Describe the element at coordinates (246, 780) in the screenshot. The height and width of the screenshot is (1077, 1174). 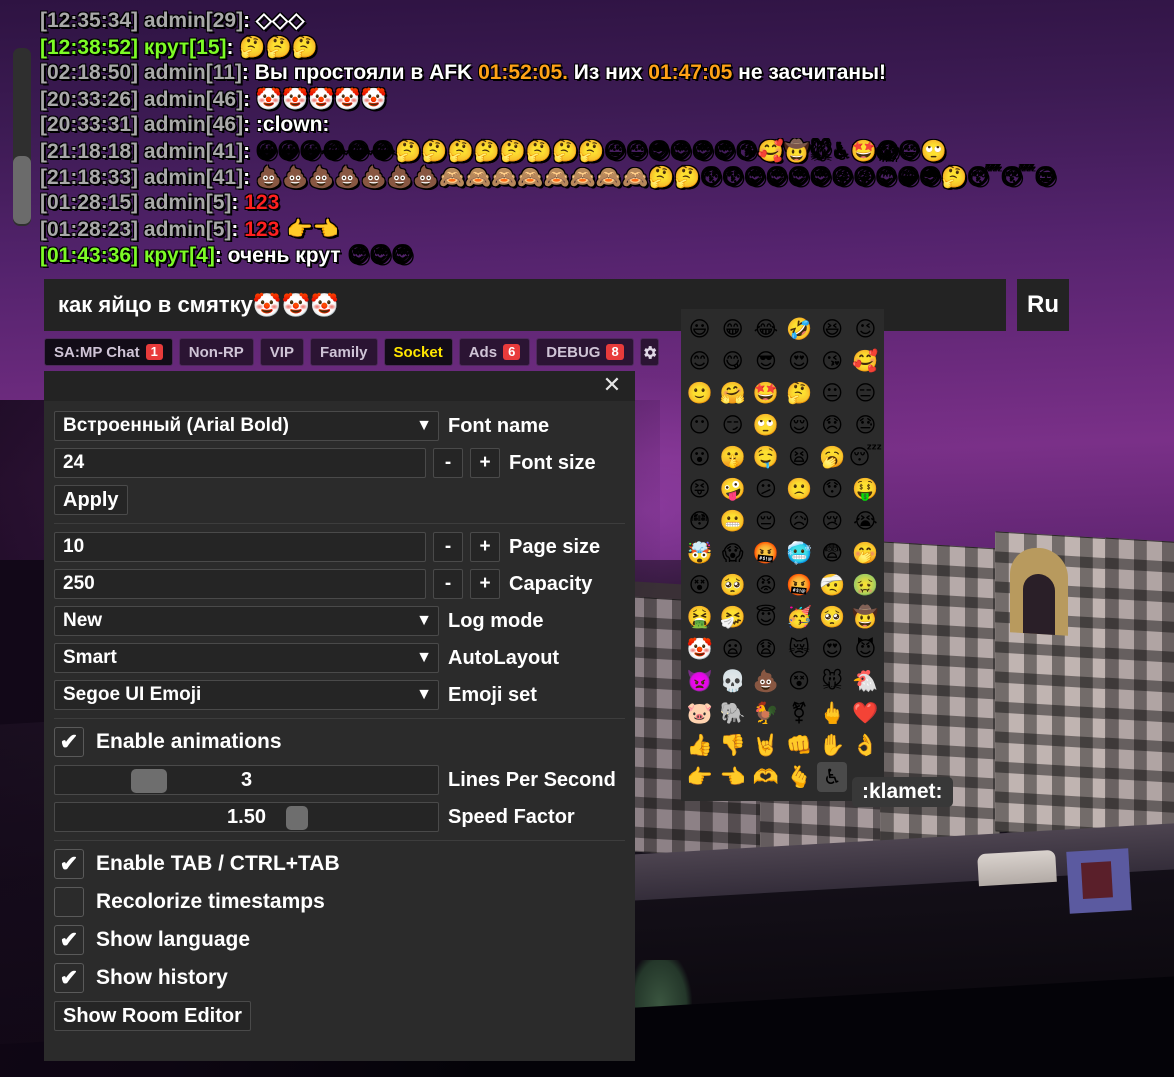
I see `lines-per-second-slider: 3` at that location.